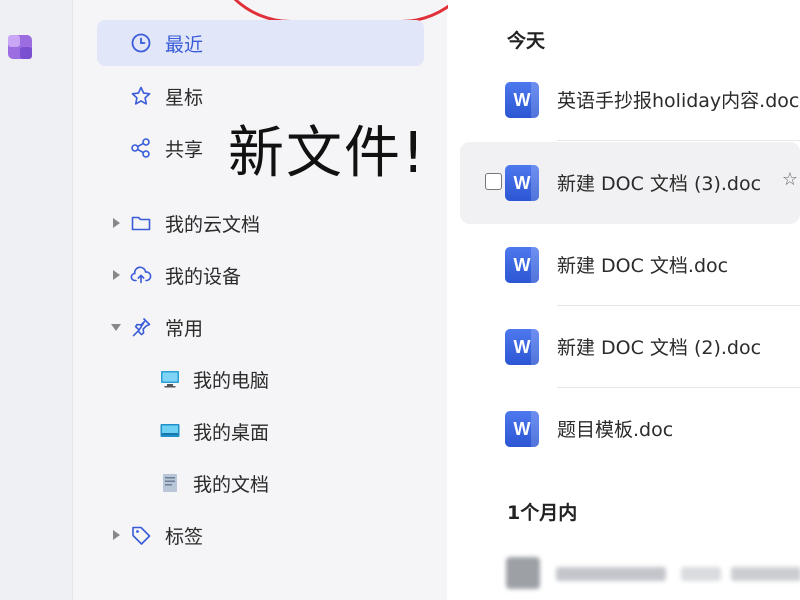 The image size is (800, 600). Describe the element at coordinates (659, 348) in the screenshot. I see `file-name: 新建 DOC 文档 (2).doc` at that location.